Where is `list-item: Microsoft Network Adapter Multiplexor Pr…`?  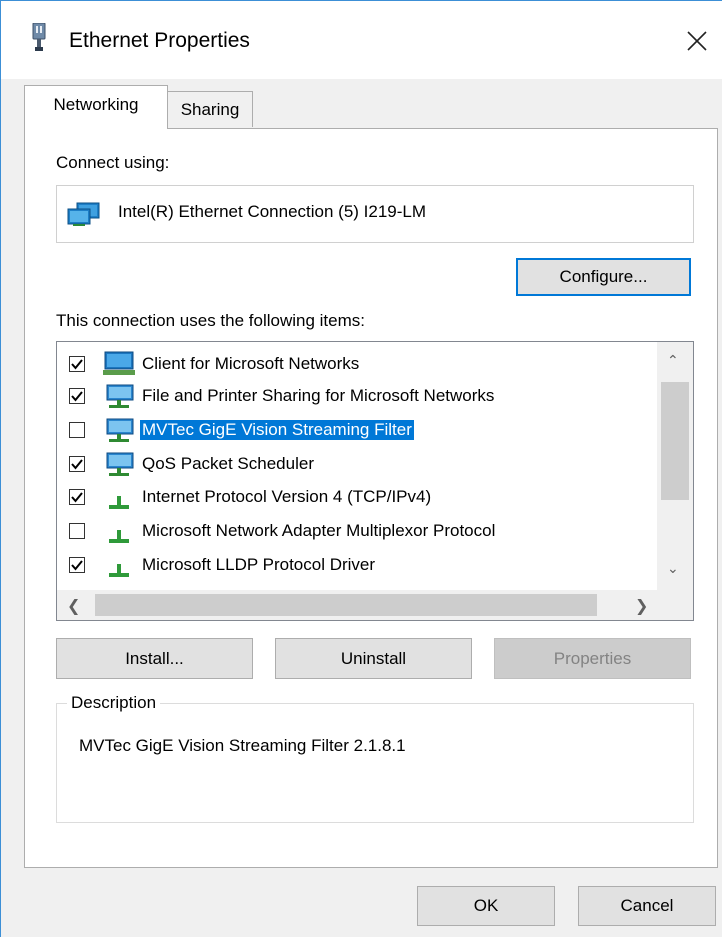 list-item: Microsoft Network Adapter Multiplexor Pr… is located at coordinates (357, 531).